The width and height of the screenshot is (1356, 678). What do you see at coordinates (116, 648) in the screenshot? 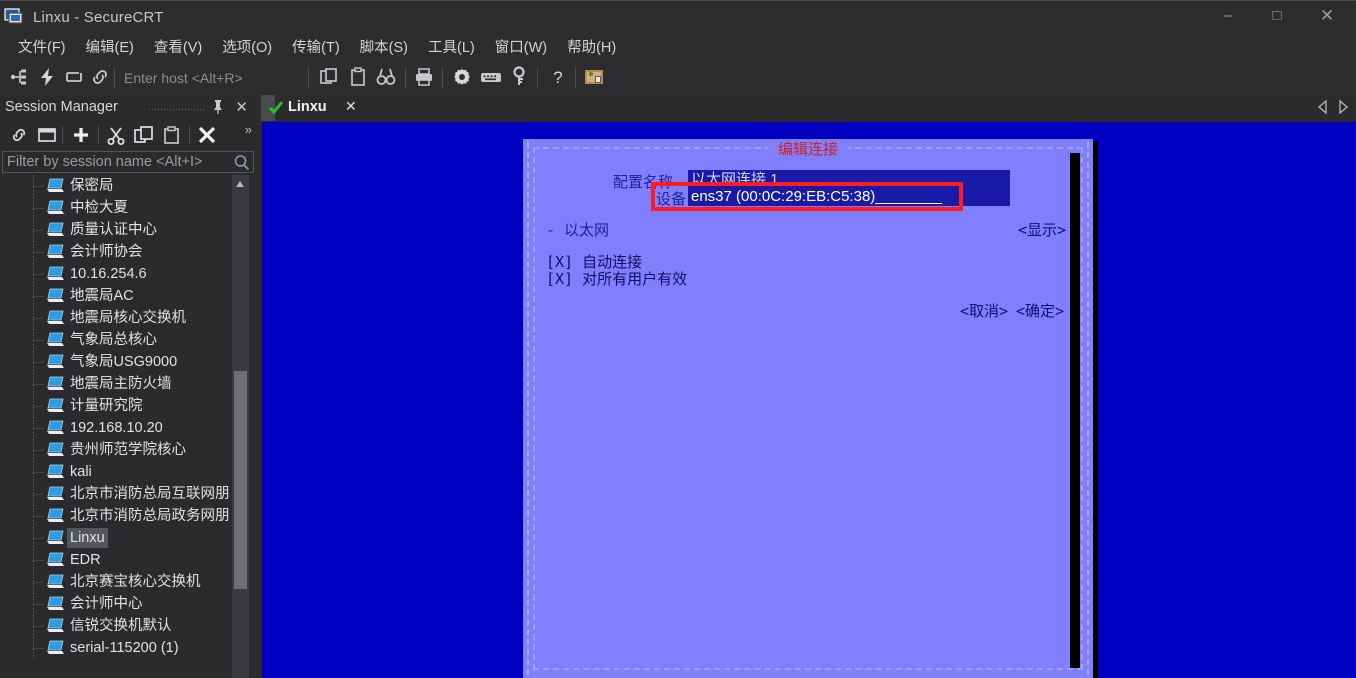
I see `session-list-item: serial-115200 (1)` at bounding box center [116, 648].